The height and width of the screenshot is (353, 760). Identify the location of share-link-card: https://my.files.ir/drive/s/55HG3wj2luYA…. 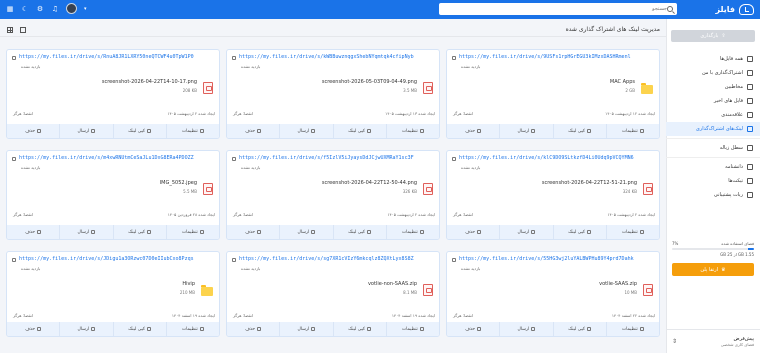
(553, 294).